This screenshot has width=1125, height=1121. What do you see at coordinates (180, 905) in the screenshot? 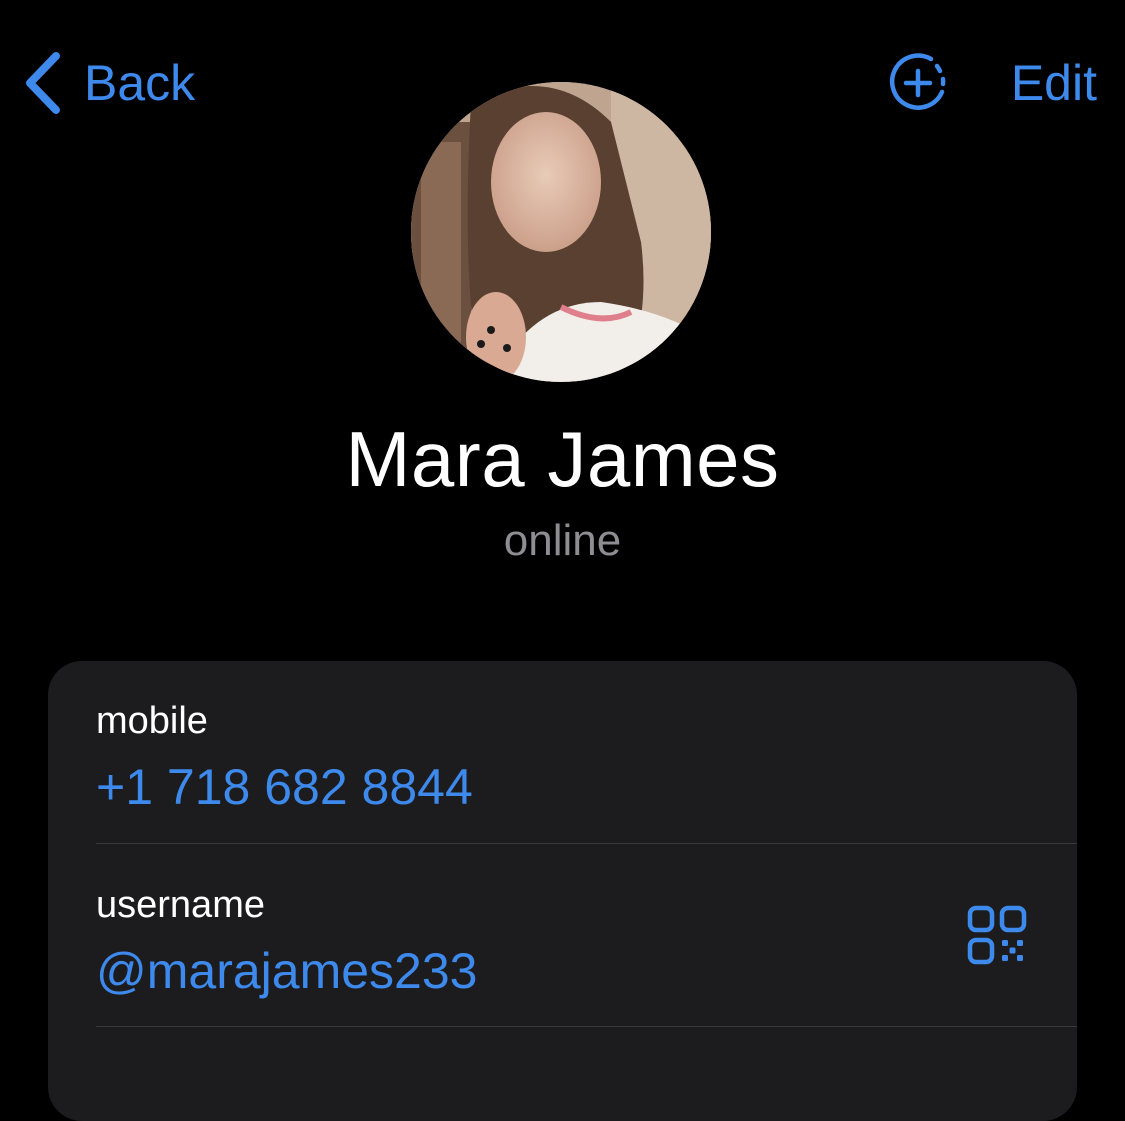
I see `username-label: username` at bounding box center [180, 905].